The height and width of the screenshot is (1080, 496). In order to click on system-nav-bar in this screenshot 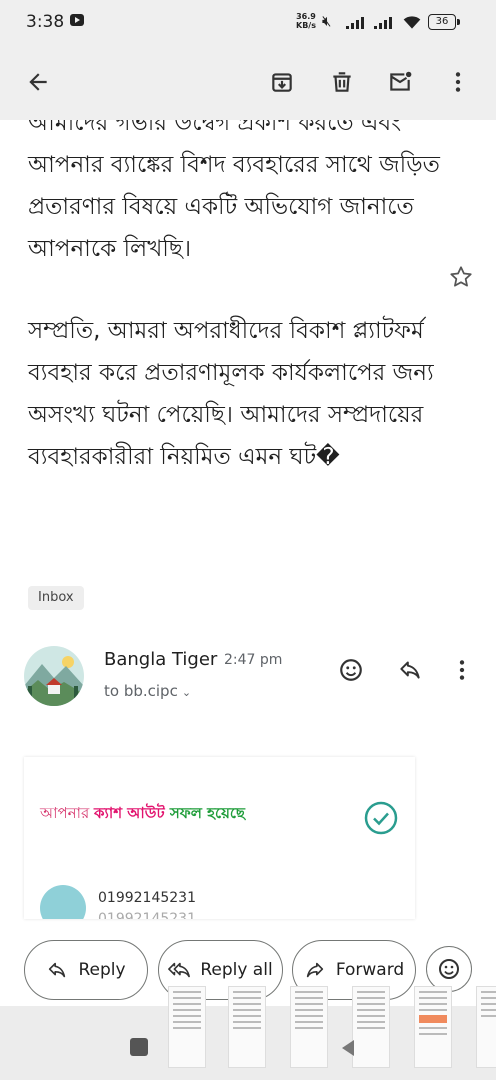, I will do `click(248, 1033)`.